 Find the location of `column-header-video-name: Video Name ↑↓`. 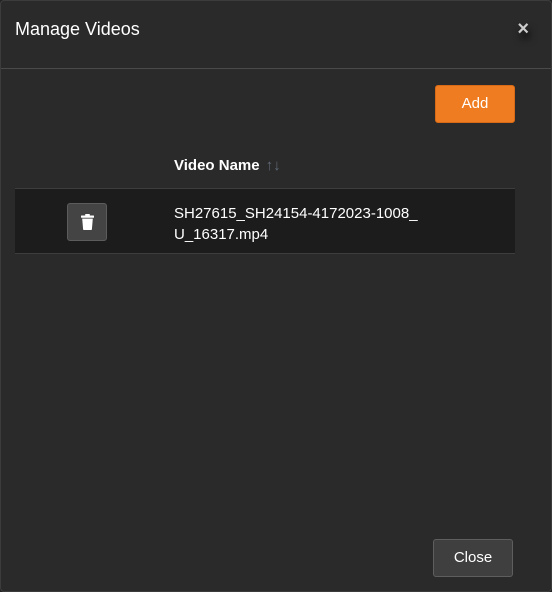

column-header-video-name: Video Name ↑↓ is located at coordinates (227, 165).